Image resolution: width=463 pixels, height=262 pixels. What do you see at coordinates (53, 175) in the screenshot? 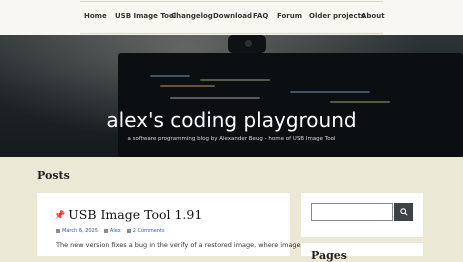
I see `posts-heading: Posts` at bounding box center [53, 175].